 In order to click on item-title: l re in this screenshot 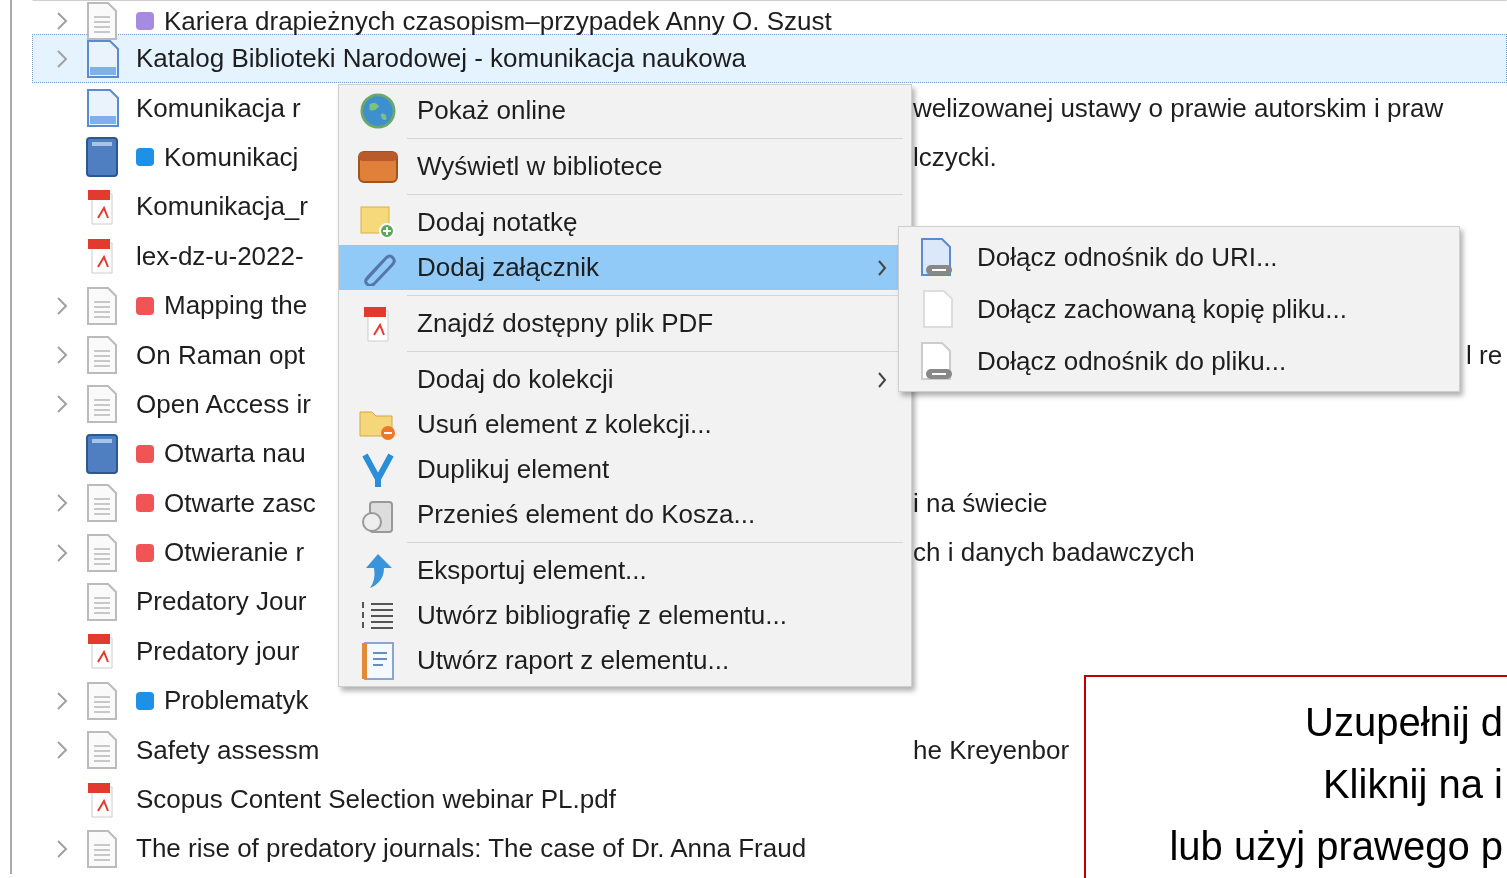, I will do `click(1484, 354)`.